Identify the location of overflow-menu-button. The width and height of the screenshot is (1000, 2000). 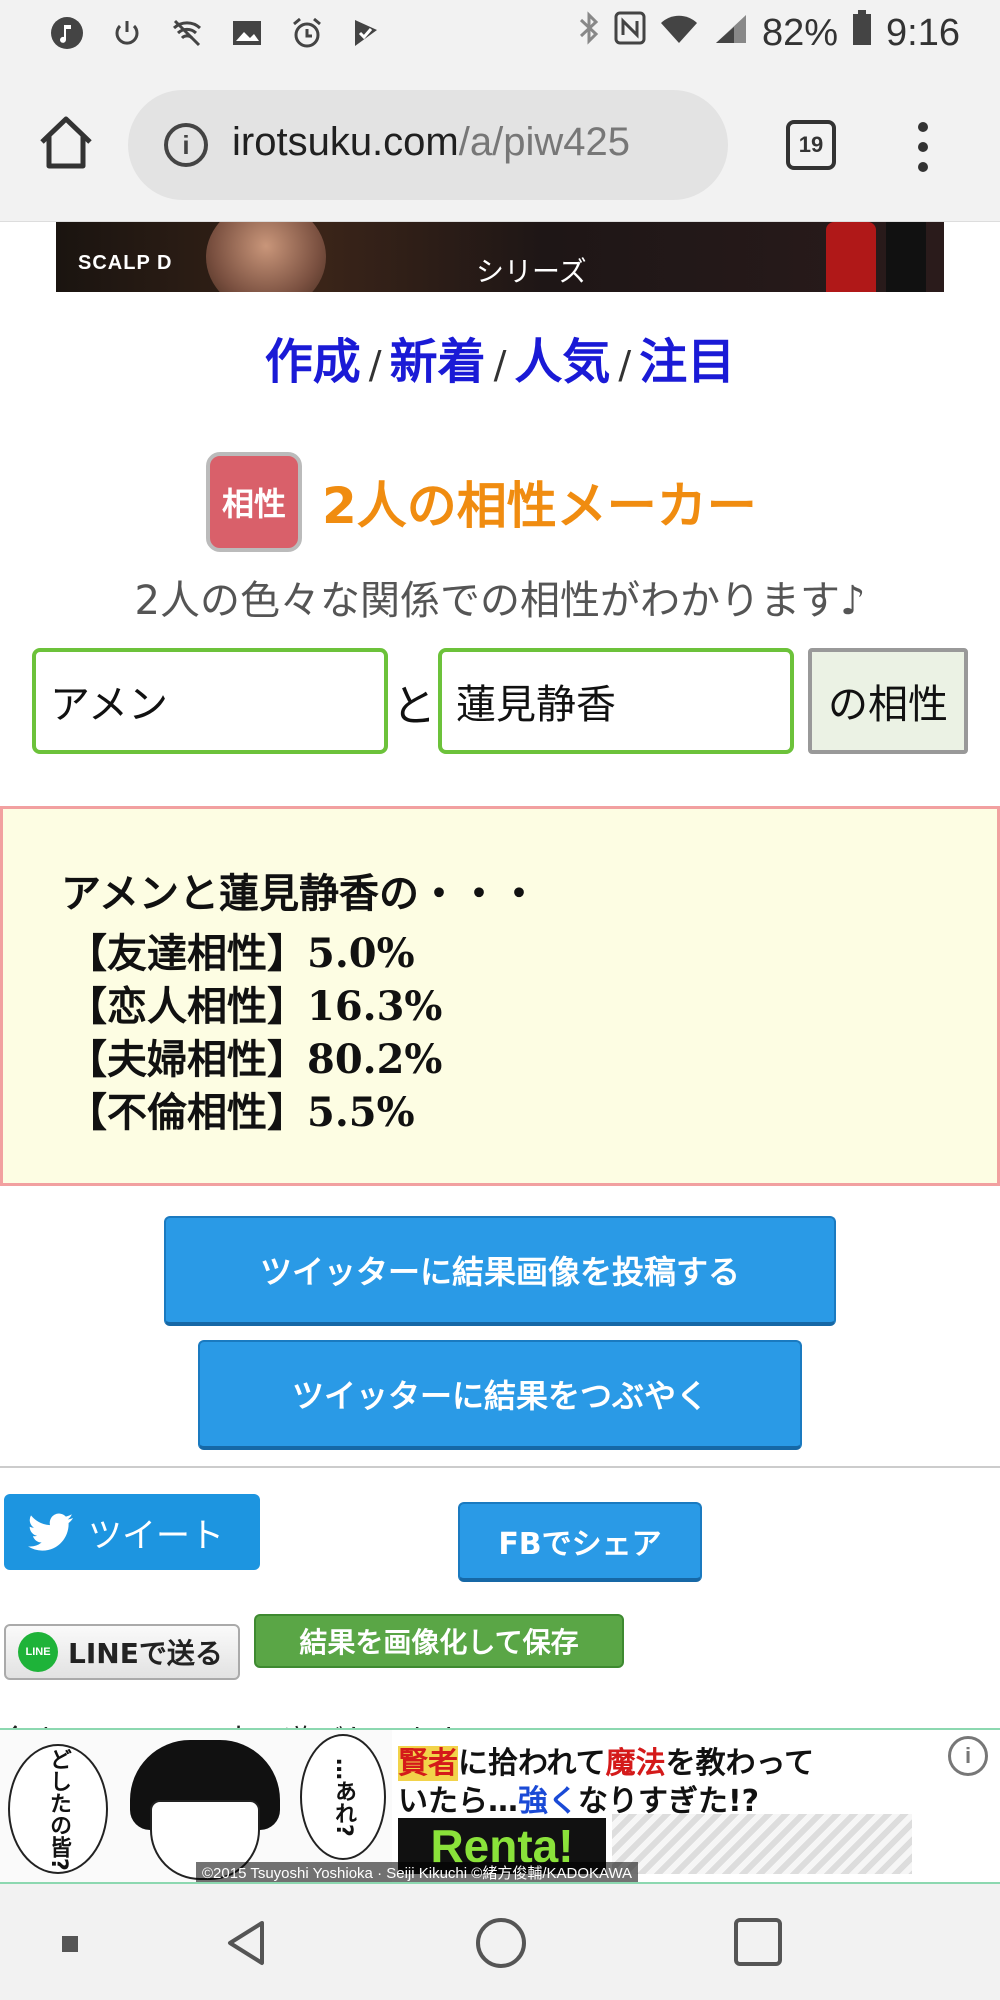
(923, 147).